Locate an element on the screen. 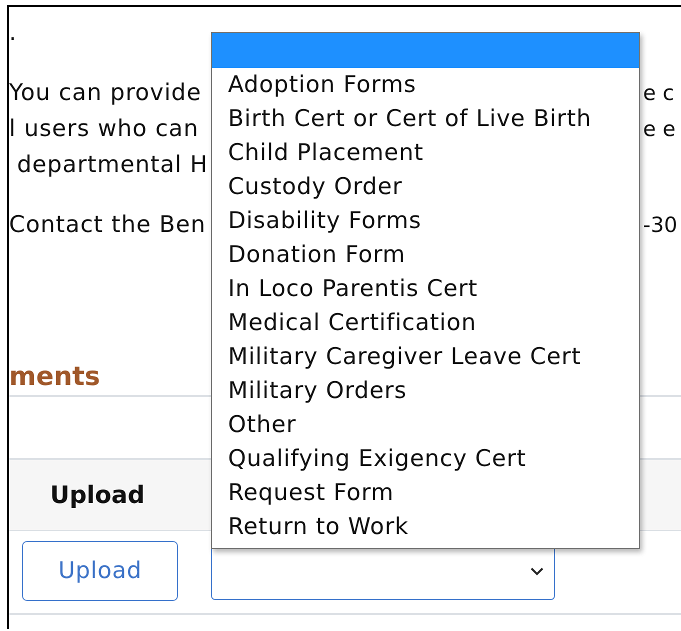 This screenshot has width=681, height=631. paragraph-text: e c is located at coordinates (659, 93).